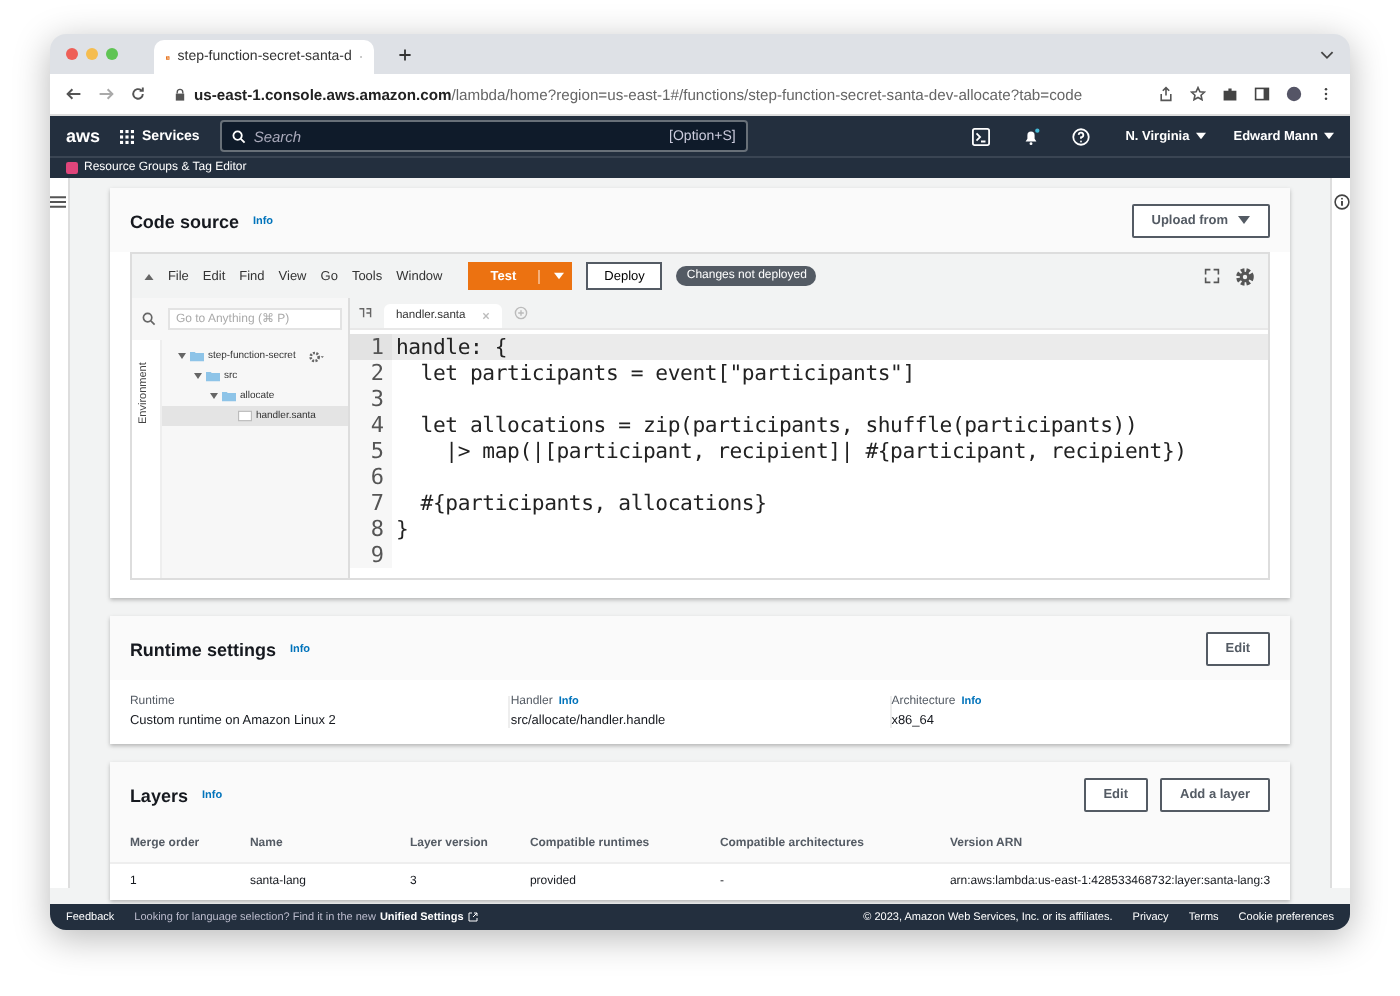  What do you see at coordinates (370, 555) in the screenshot?
I see `line-number: 9` at bounding box center [370, 555].